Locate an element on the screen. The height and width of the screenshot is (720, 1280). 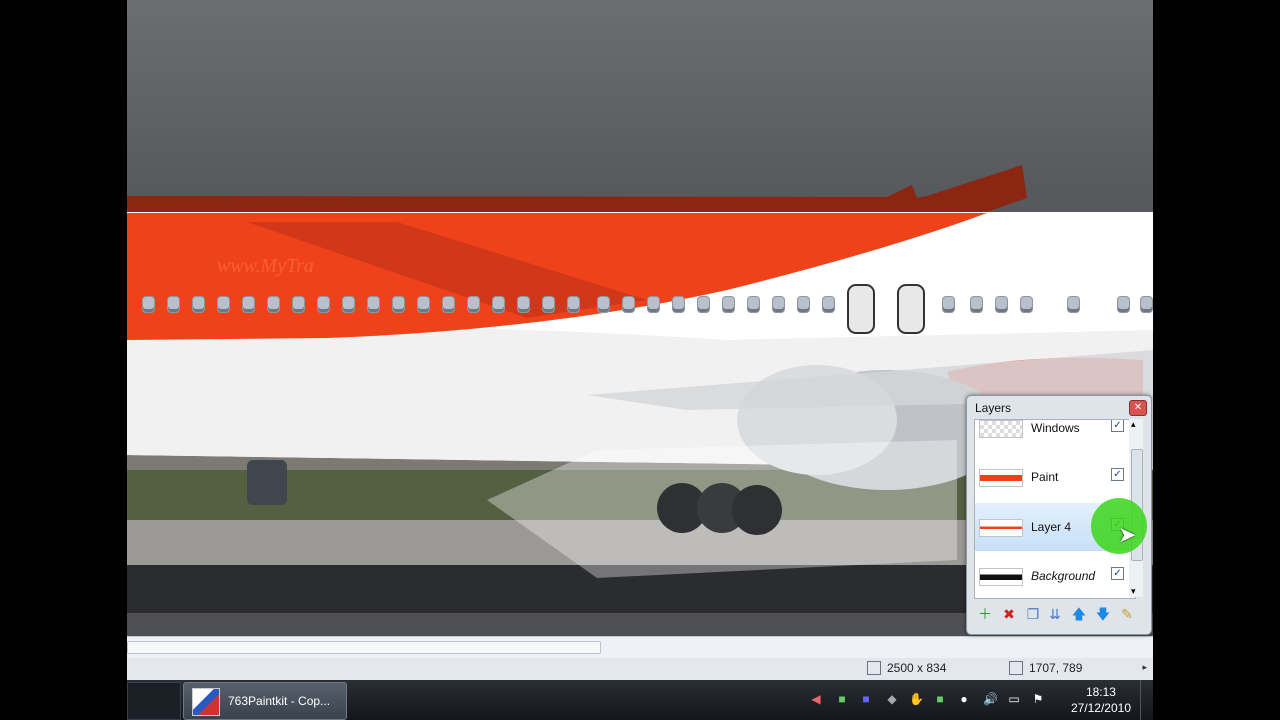
action-center-flag-icon: ⚑ is located at coordinates (1038, 699).